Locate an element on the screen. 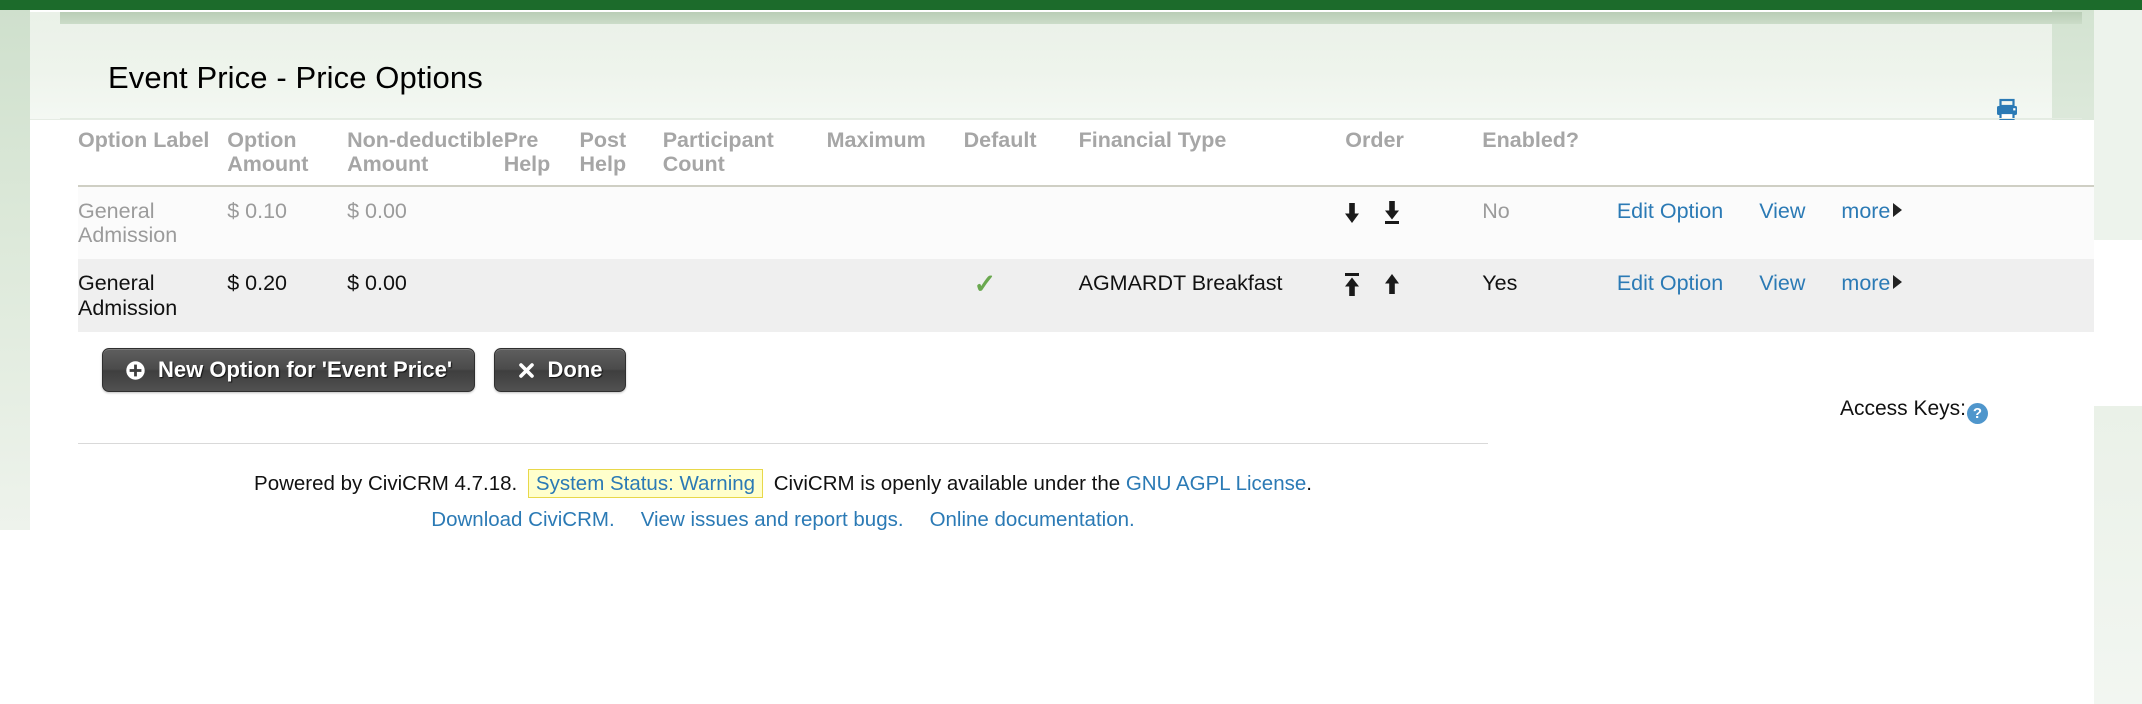 The width and height of the screenshot is (2142, 704). x-icon is located at coordinates (526, 370).